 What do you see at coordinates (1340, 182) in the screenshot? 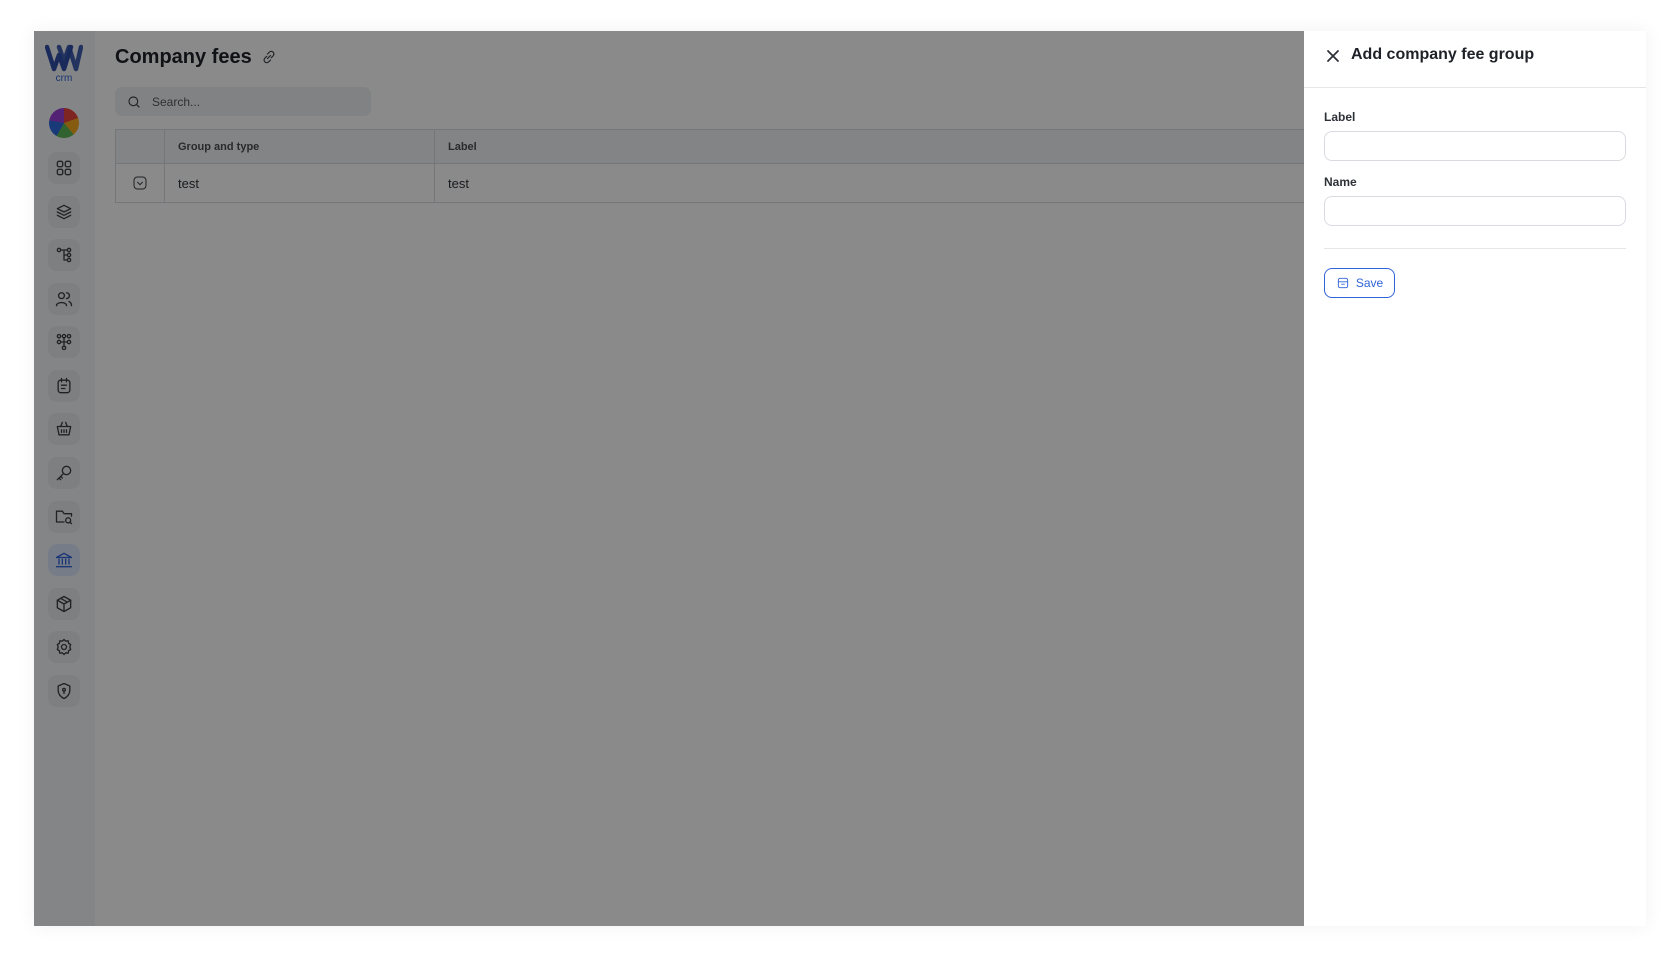
I see `name-field-label: Name` at bounding box center [1340, 182].